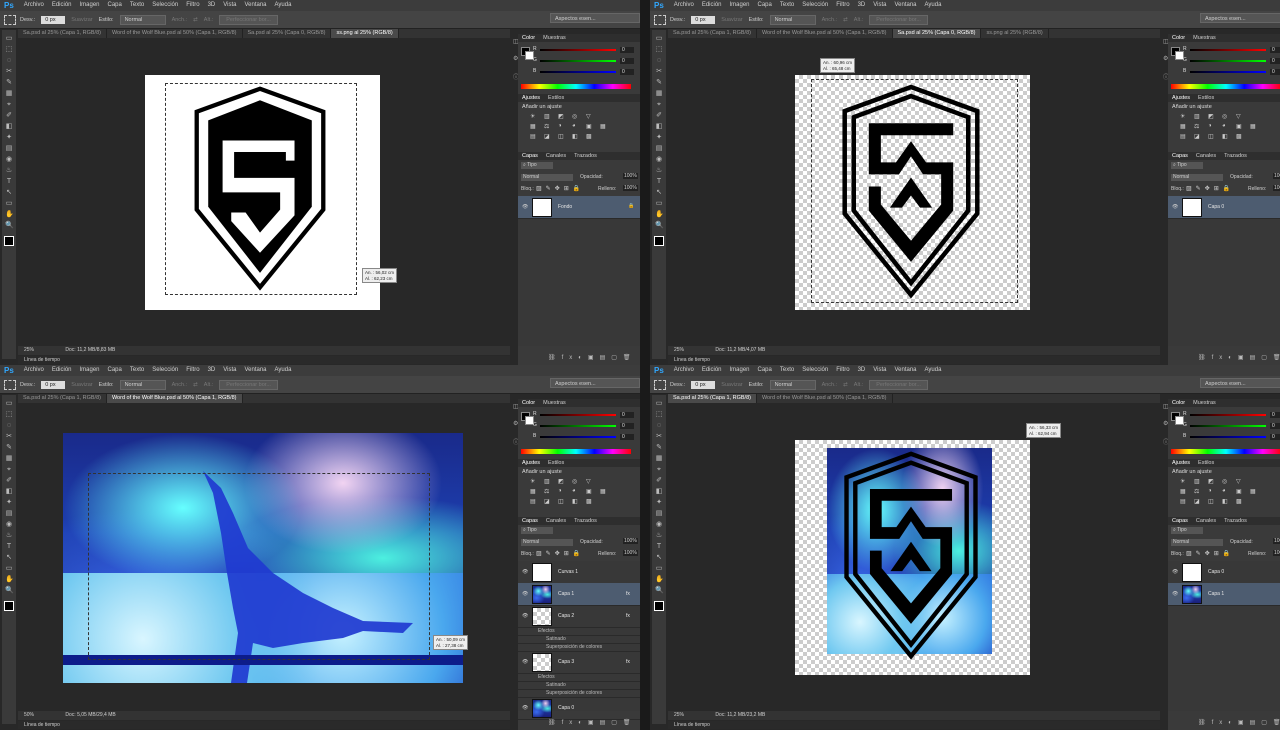 This screenshot has width=1280, height=730. What do you see at coordinates (765, 5) in the screenshot?
I see `menu-item-4: Capa` at bounding box center [765, 5].